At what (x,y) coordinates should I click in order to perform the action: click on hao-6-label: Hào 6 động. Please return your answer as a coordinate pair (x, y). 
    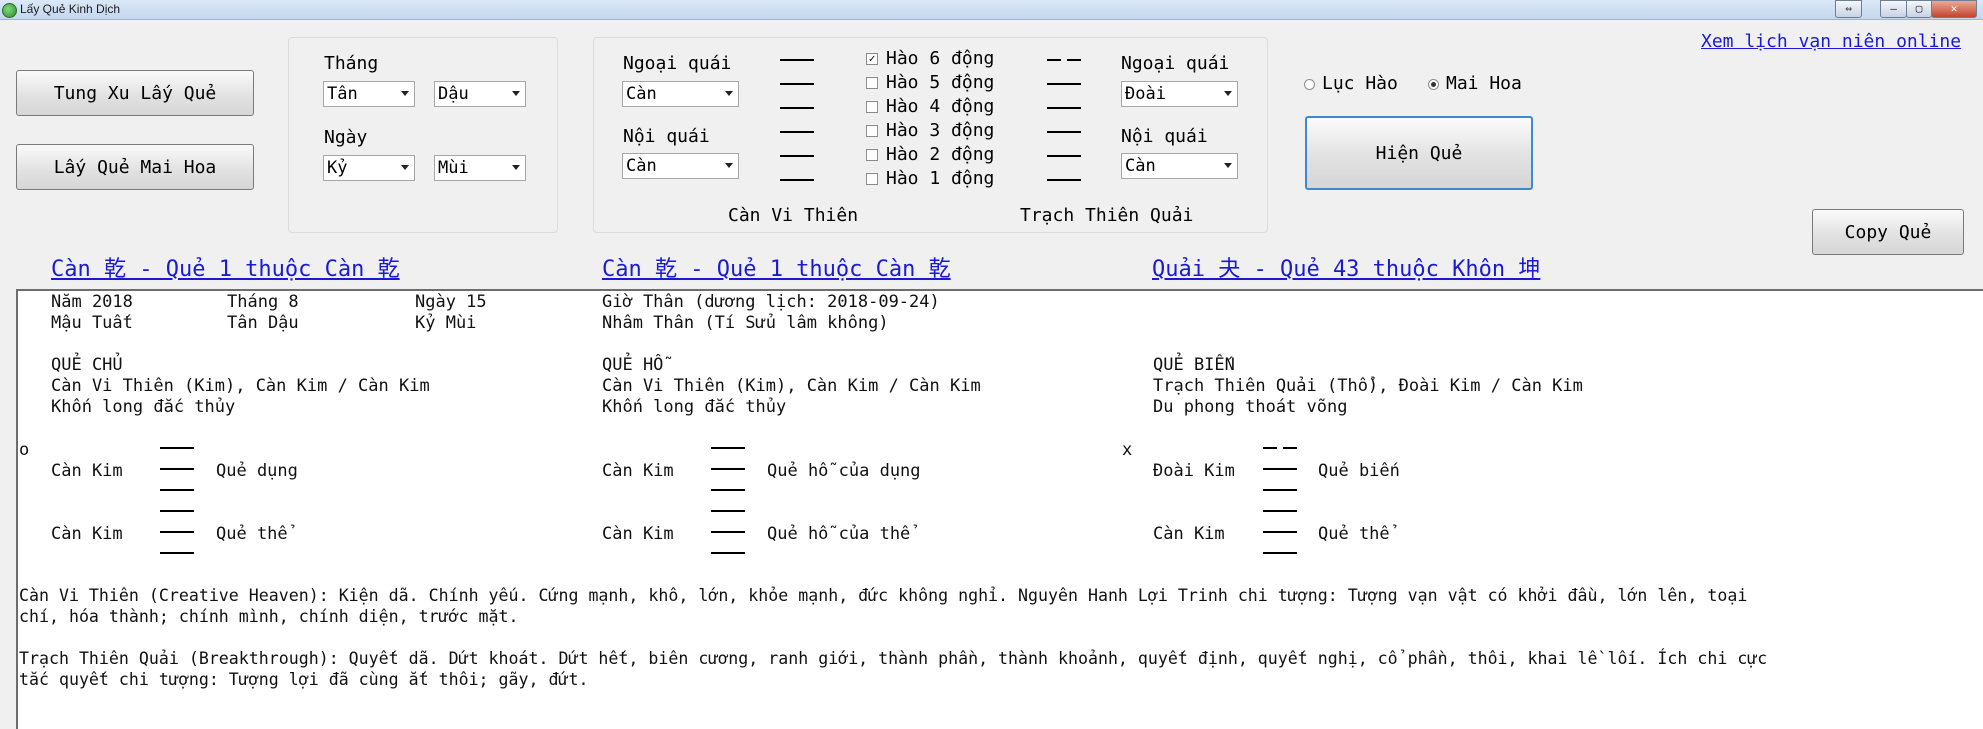
    Looking at the image, I should click on (940, 58).